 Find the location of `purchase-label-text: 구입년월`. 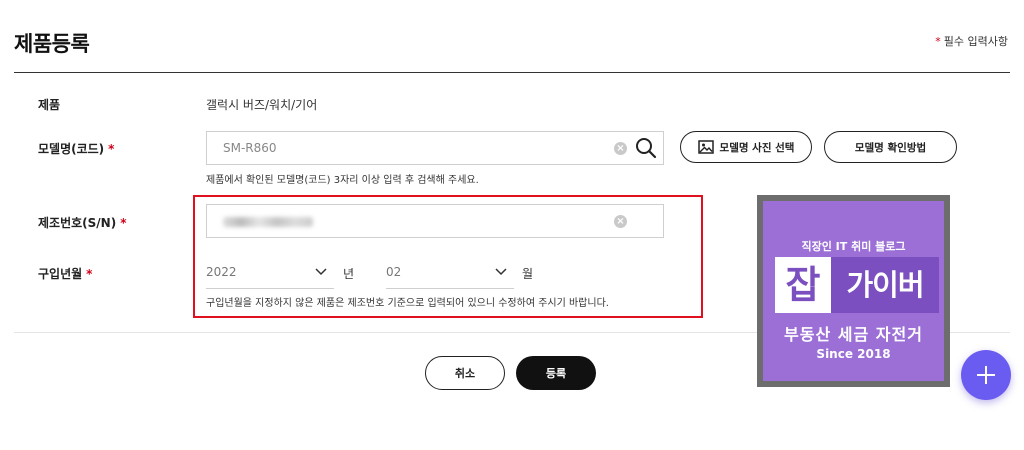

purchase-label-text: 구입년월 is located at coordinates (60, 274).